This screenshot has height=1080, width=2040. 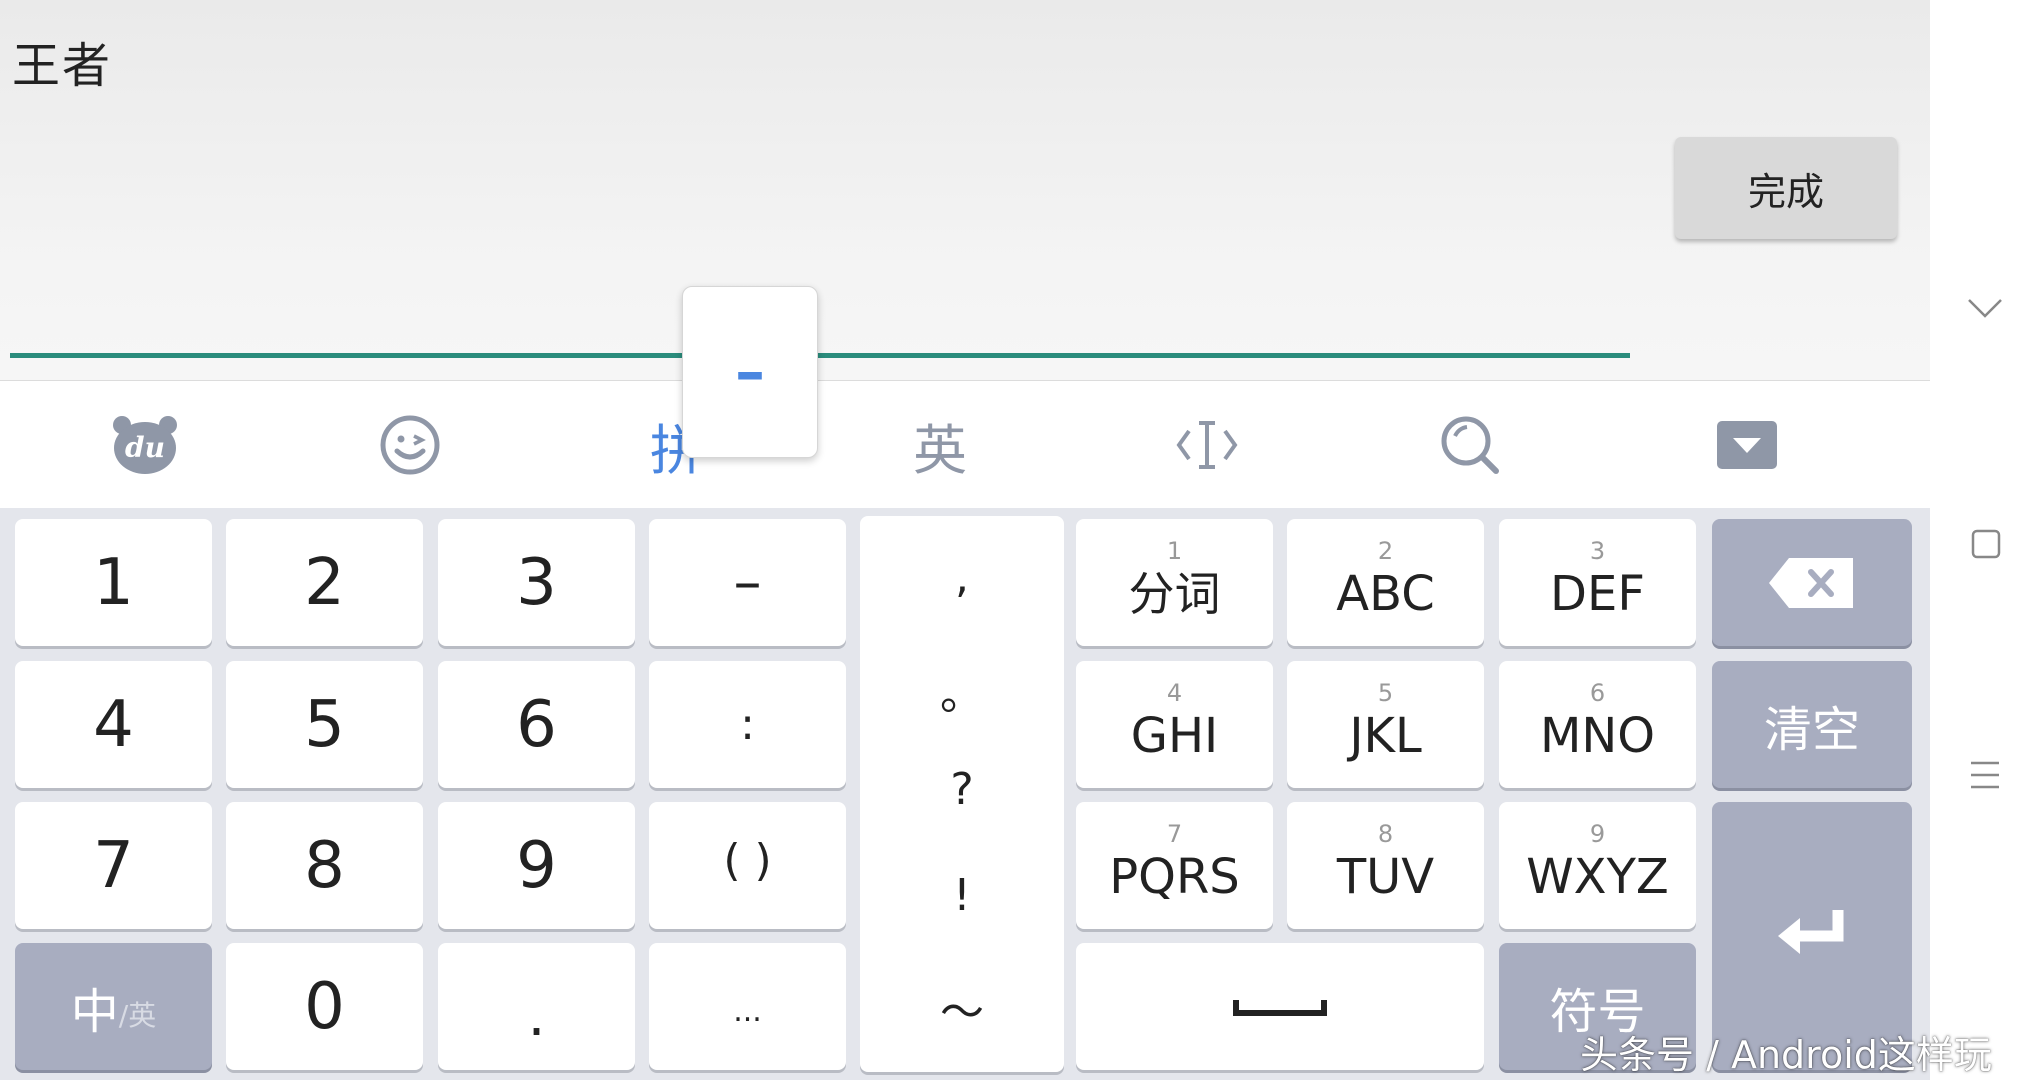 I want to click on t9-key-1: 1 分词, so click(x=1174, y=582).